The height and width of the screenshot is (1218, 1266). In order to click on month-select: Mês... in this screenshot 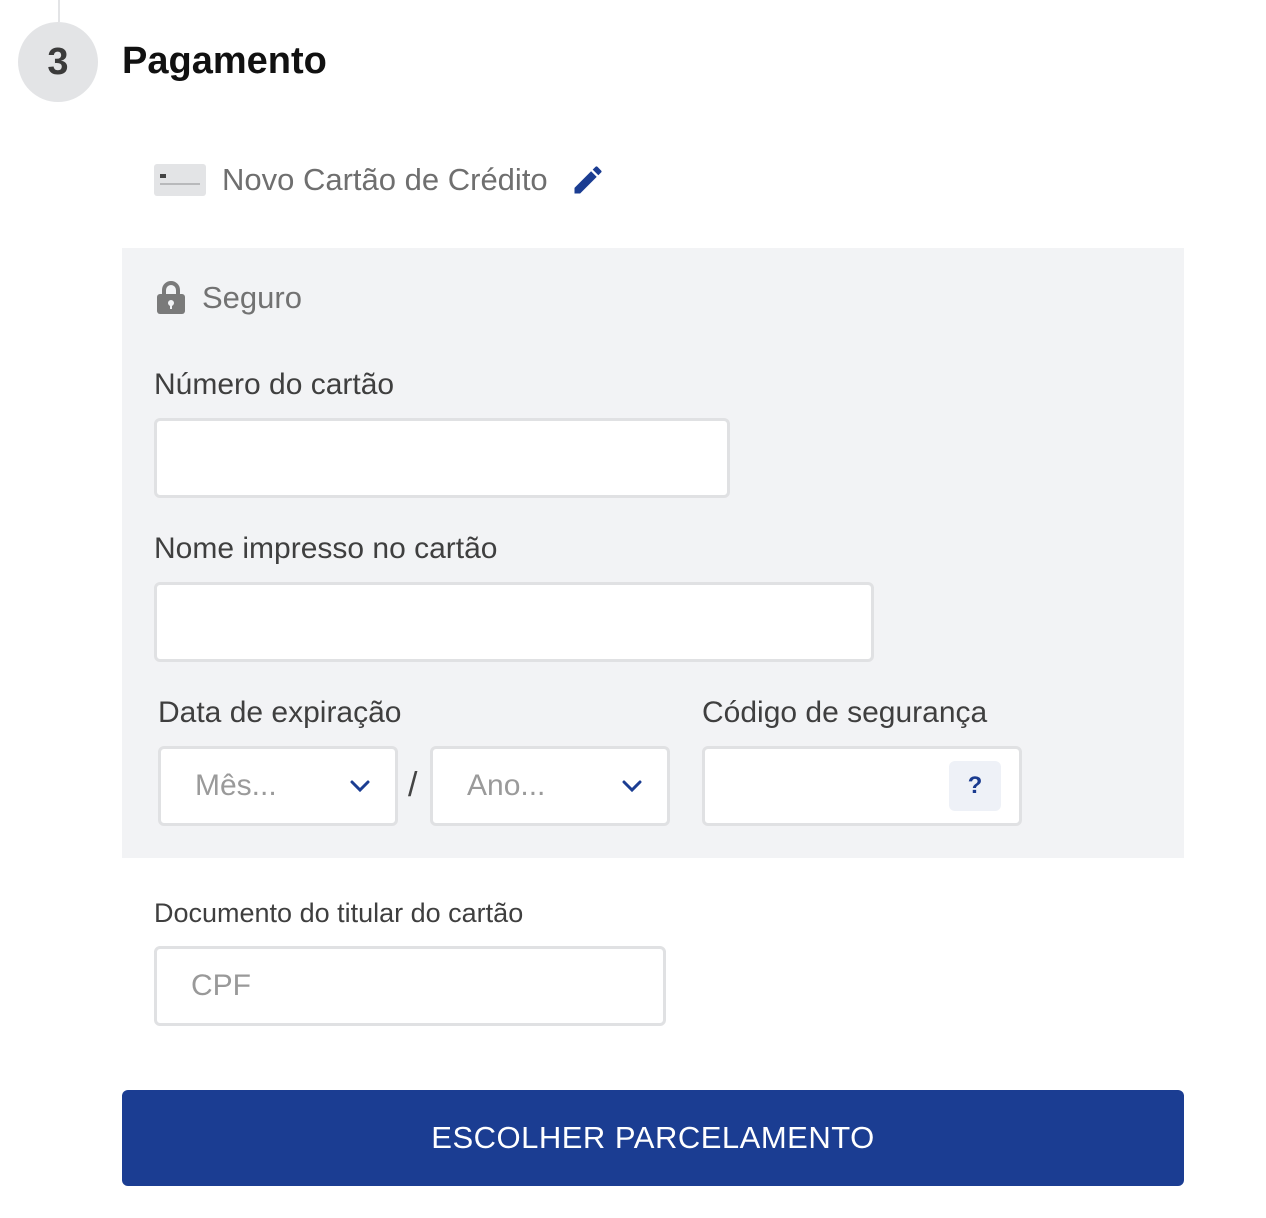, I will do `click(278, 786)`.